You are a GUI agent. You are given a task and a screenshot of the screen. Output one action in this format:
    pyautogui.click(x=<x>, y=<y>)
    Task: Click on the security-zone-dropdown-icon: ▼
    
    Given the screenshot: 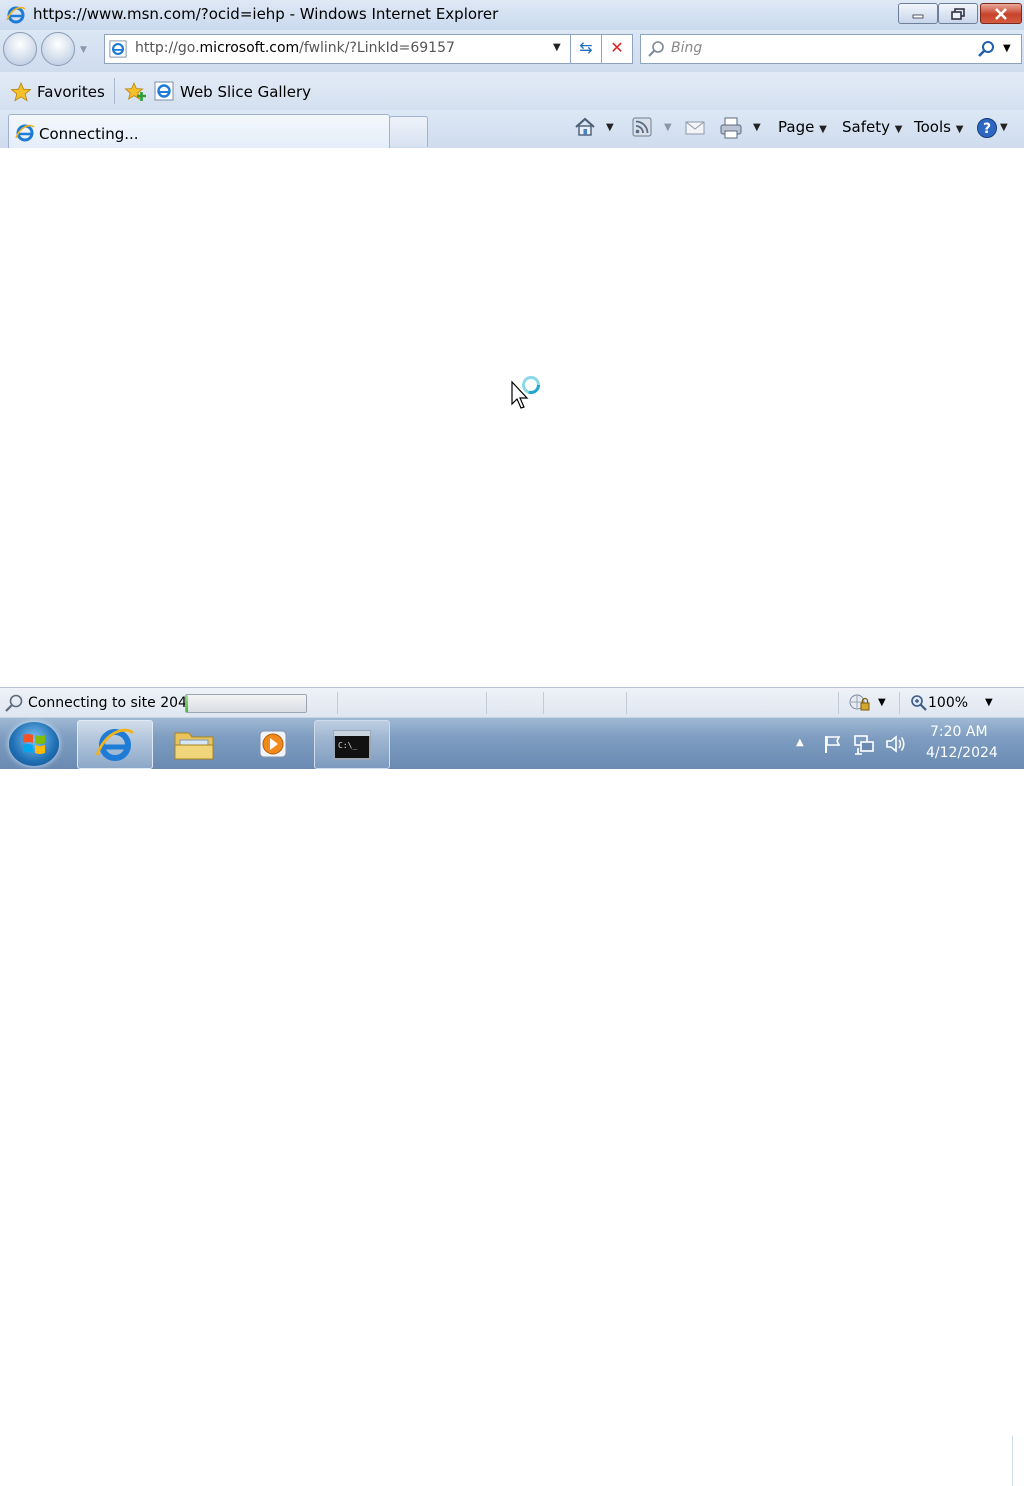 What is the action you would take?
    pyautogui.click(x=882, y=702)
    